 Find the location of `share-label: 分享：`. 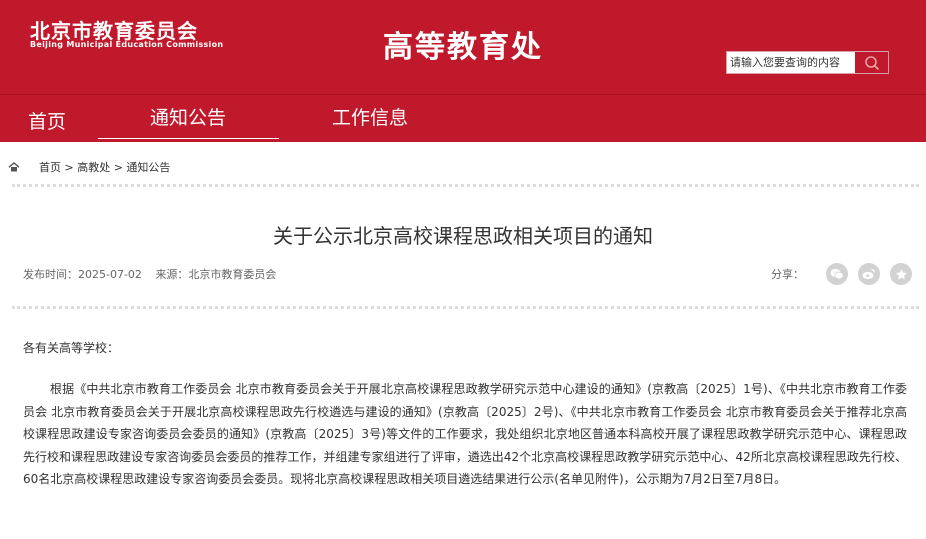

share-label: 分享： is located at coordinates (787, 274).